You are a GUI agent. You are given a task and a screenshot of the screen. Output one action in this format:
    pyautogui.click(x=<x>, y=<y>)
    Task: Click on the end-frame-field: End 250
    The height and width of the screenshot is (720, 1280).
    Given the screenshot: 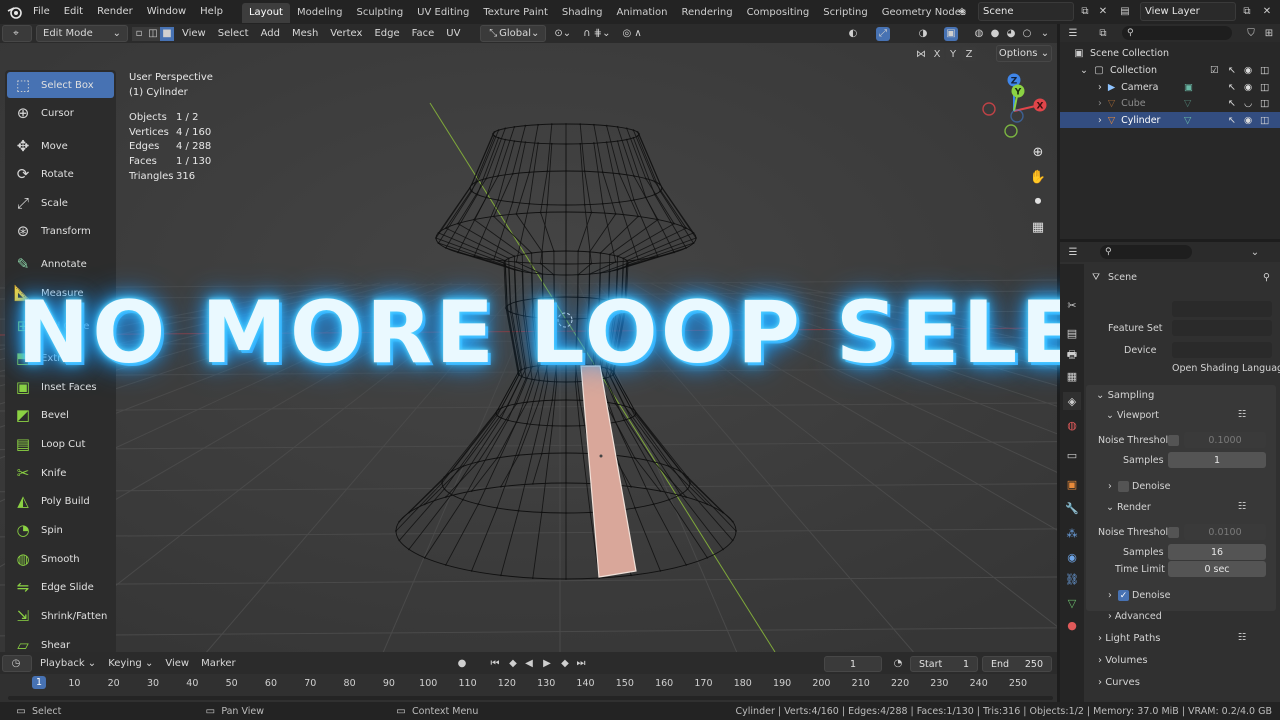 What is the action you would take?
    pyautogui.click(x=1017, y=664)
    